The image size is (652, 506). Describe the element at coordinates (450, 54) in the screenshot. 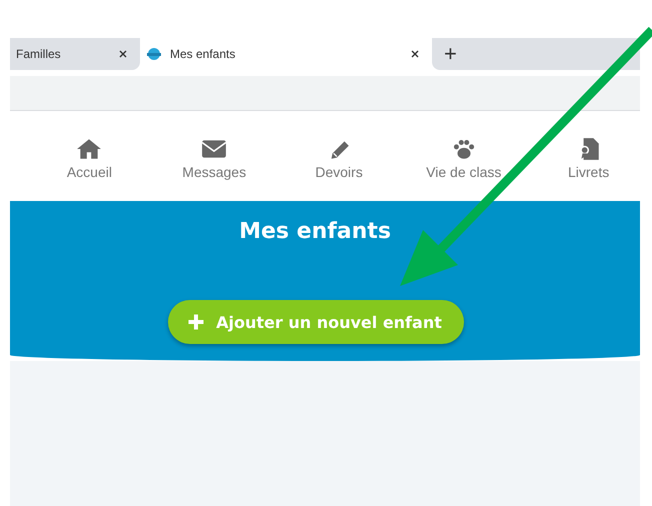

I see `new-tab-button: +` at that location.